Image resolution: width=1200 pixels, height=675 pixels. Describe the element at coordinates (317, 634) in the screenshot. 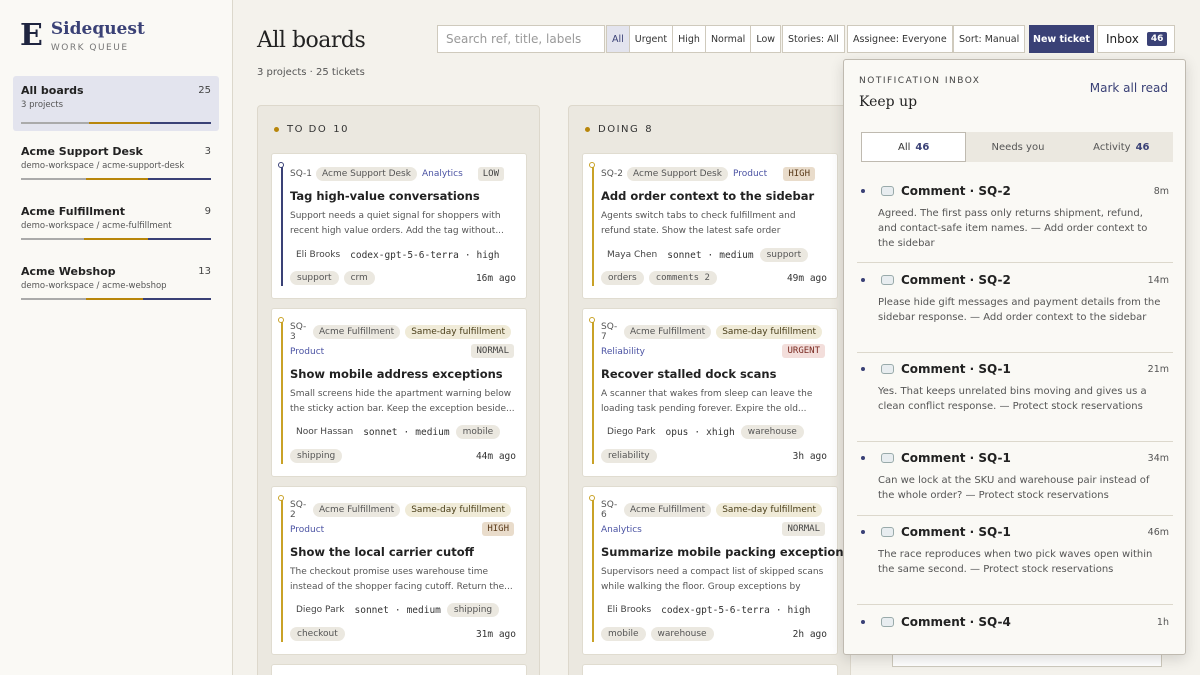

I see `tag: checkout` at that location.